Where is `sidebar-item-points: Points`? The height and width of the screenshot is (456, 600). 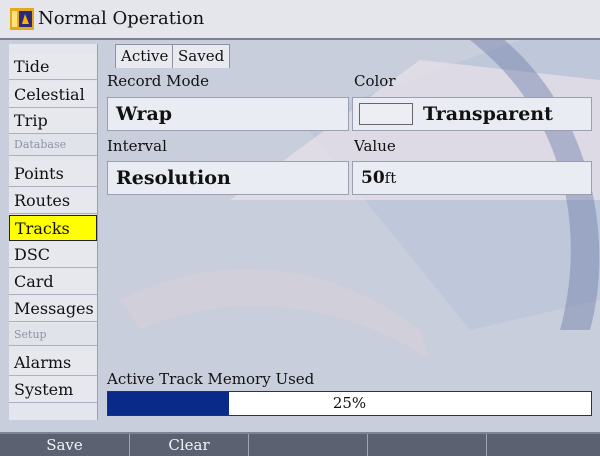 sidebar-item-points: Points is located at coordinates (53, 174).